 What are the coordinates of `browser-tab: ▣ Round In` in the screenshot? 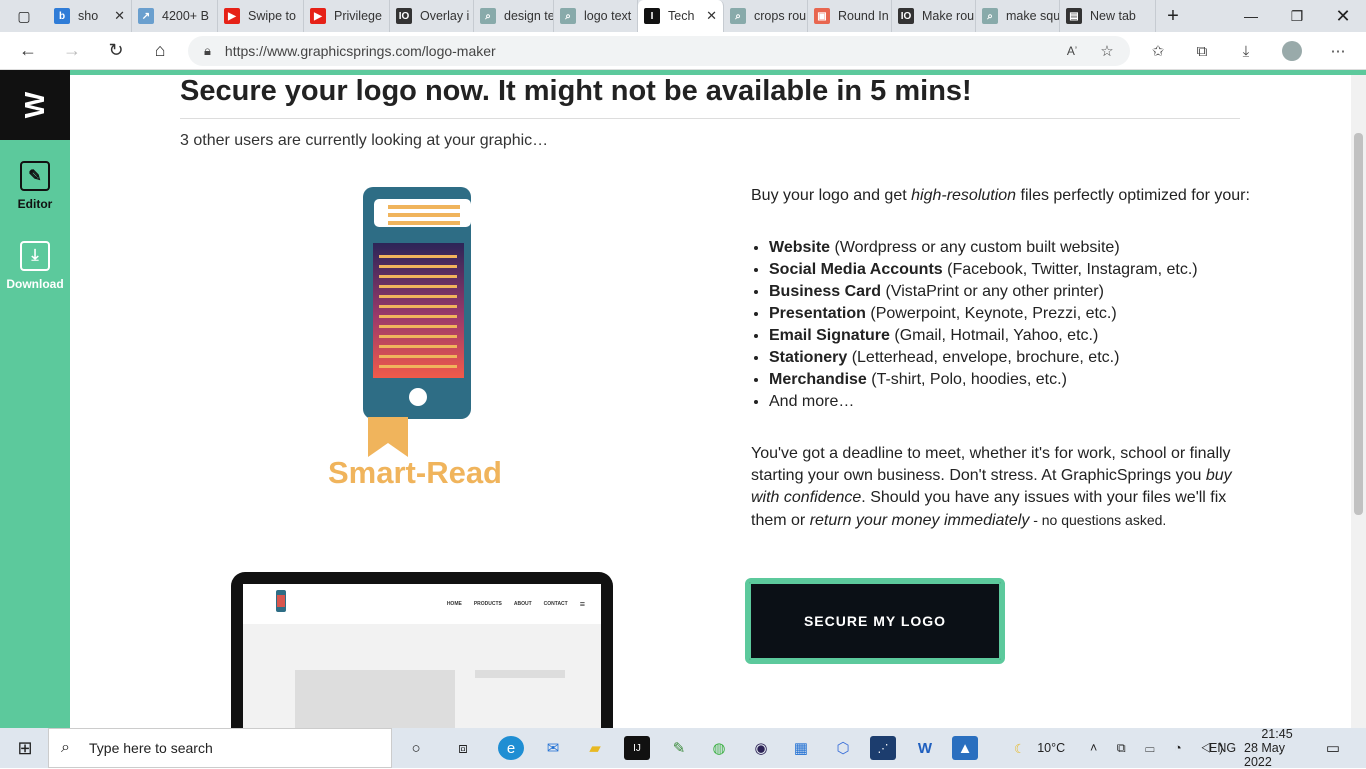 It's located at (850, 16).